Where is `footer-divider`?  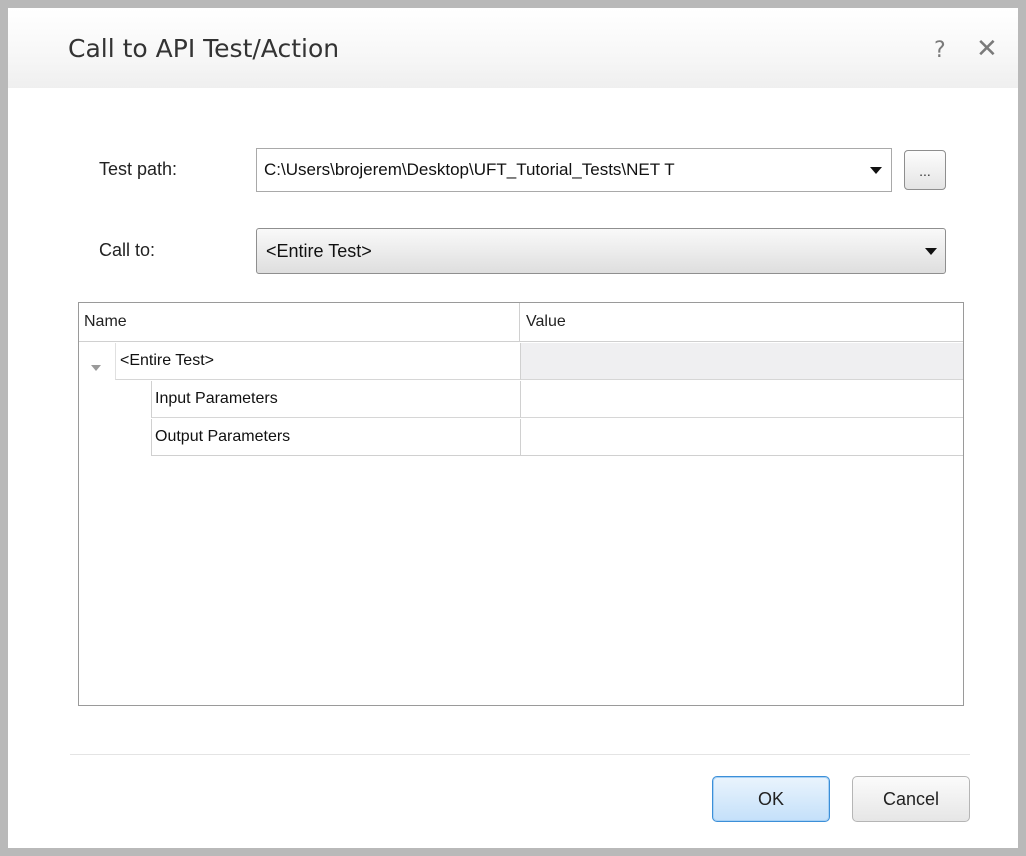
footer-divider is located at coordinates (520, 754).